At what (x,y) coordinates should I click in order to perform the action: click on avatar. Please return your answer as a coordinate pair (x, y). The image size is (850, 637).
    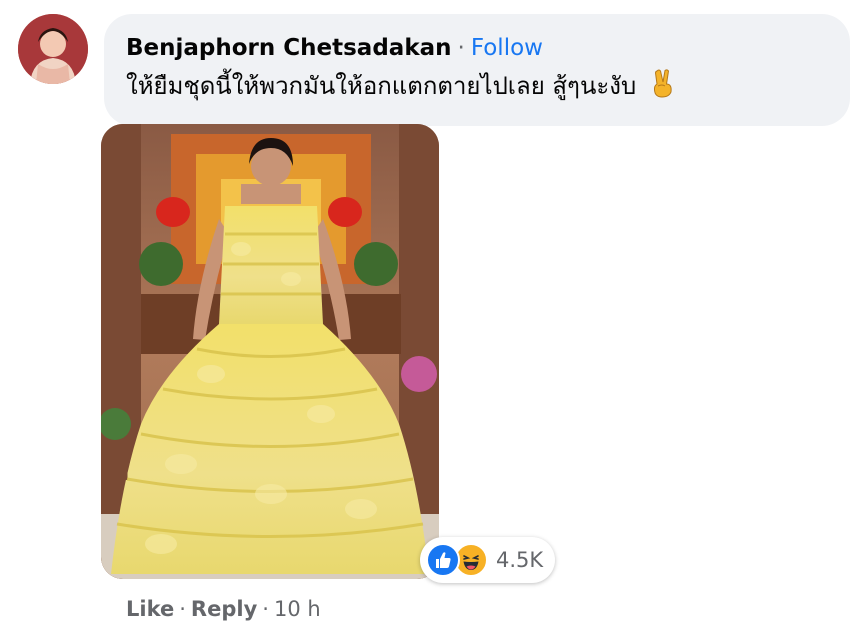
    Looking at the image, I should click on (53, 49).